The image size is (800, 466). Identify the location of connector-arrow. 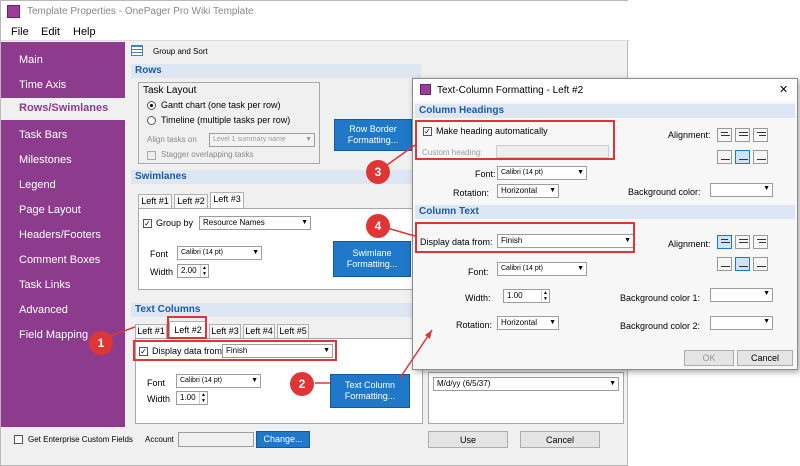
(416, 354).